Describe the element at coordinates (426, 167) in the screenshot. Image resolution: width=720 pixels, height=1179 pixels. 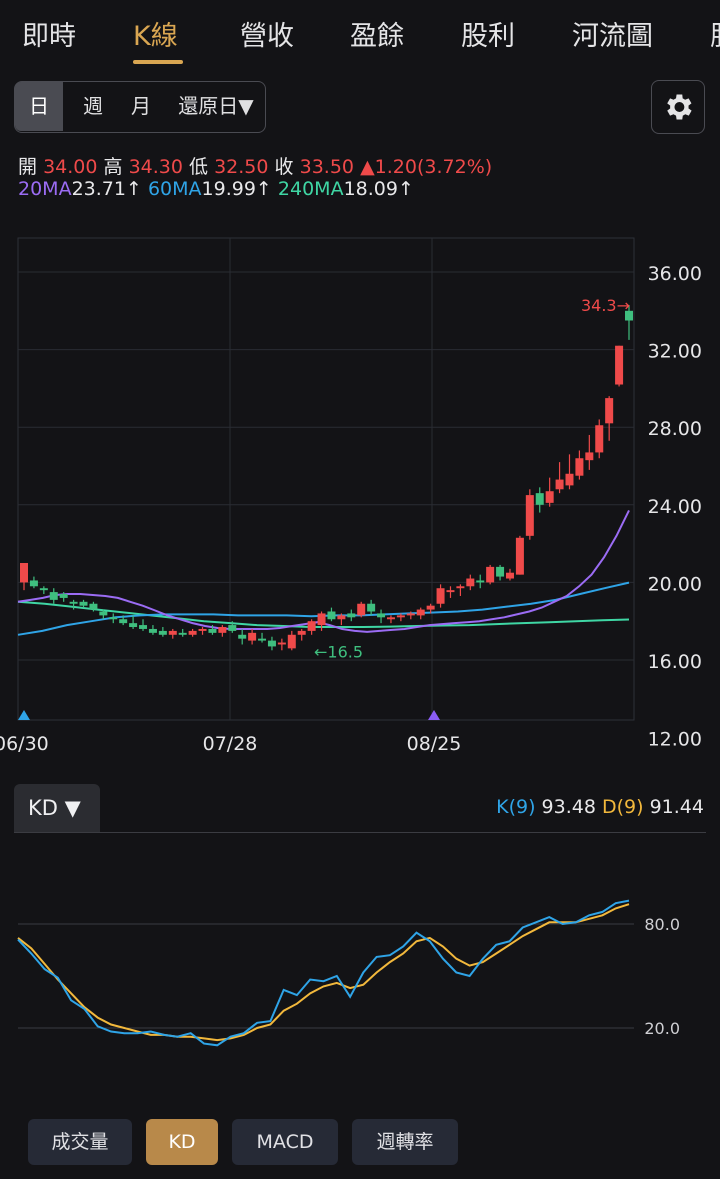
I see `change-value: ▲1.20(3.72%)` at that location.